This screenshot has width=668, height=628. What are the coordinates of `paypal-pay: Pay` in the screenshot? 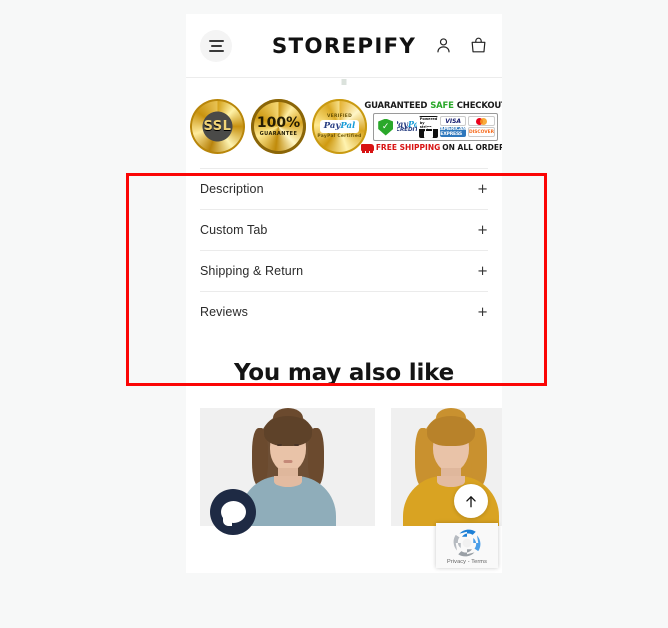 It's located at (332, 126).